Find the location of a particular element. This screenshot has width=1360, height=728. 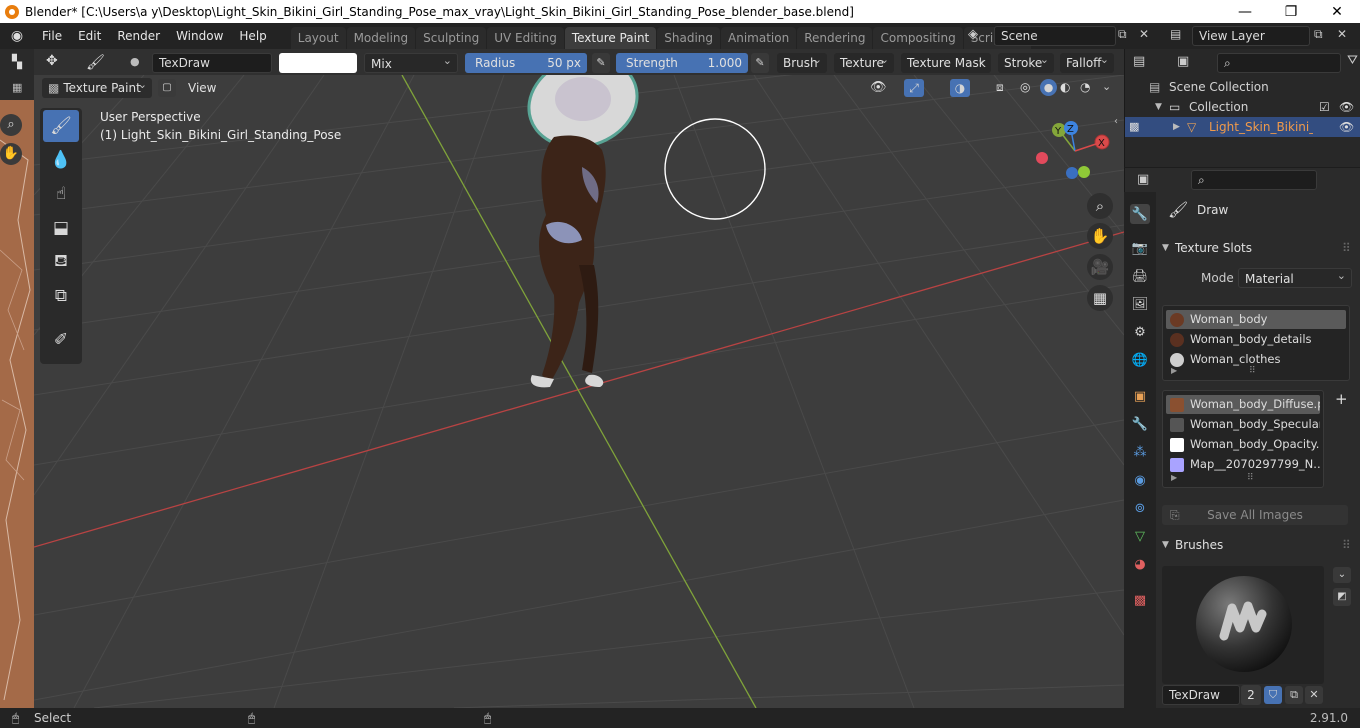

display-mode-icon: ▣ is located at coordinates (1183, 61).